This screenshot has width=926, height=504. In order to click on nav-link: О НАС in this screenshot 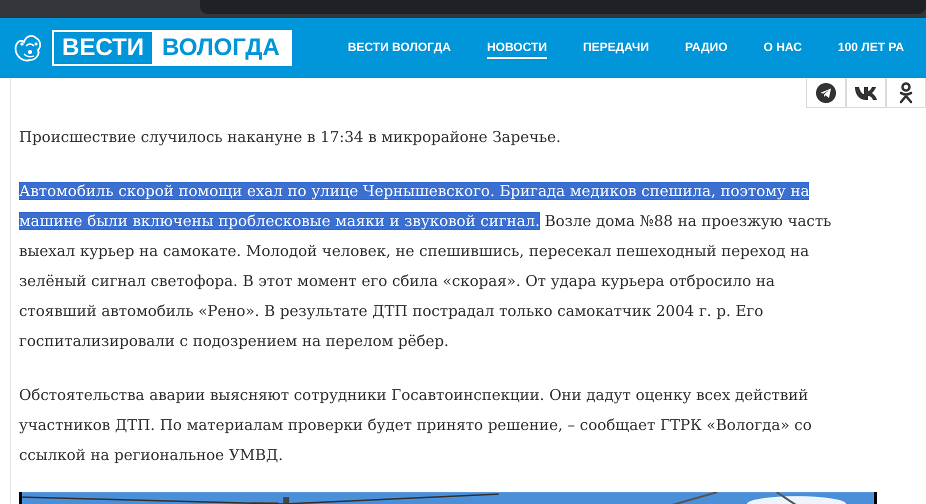, I will do `click(783, 48)`.